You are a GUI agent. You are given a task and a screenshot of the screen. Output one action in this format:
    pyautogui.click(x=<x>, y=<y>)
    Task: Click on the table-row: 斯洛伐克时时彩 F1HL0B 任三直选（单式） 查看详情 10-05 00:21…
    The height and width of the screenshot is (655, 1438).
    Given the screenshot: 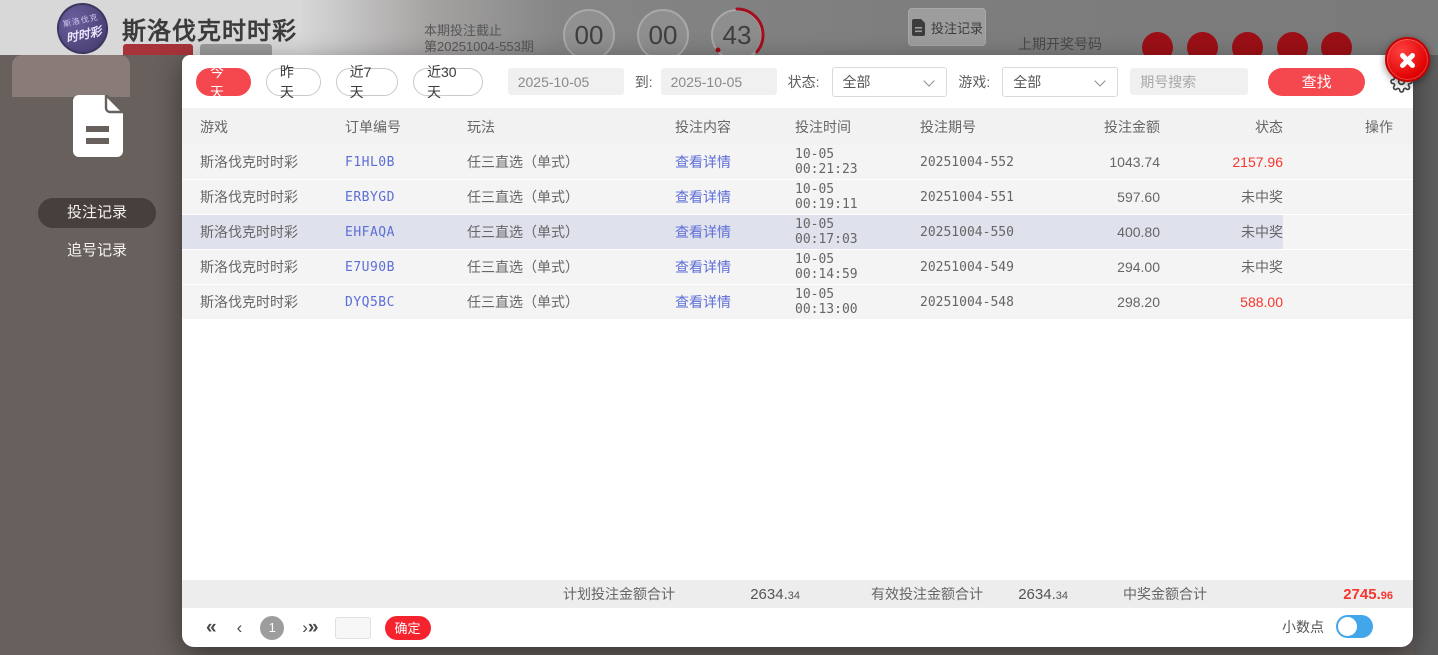 What is the action you would take?
    pyautogui.click(x=797, y=162)
    